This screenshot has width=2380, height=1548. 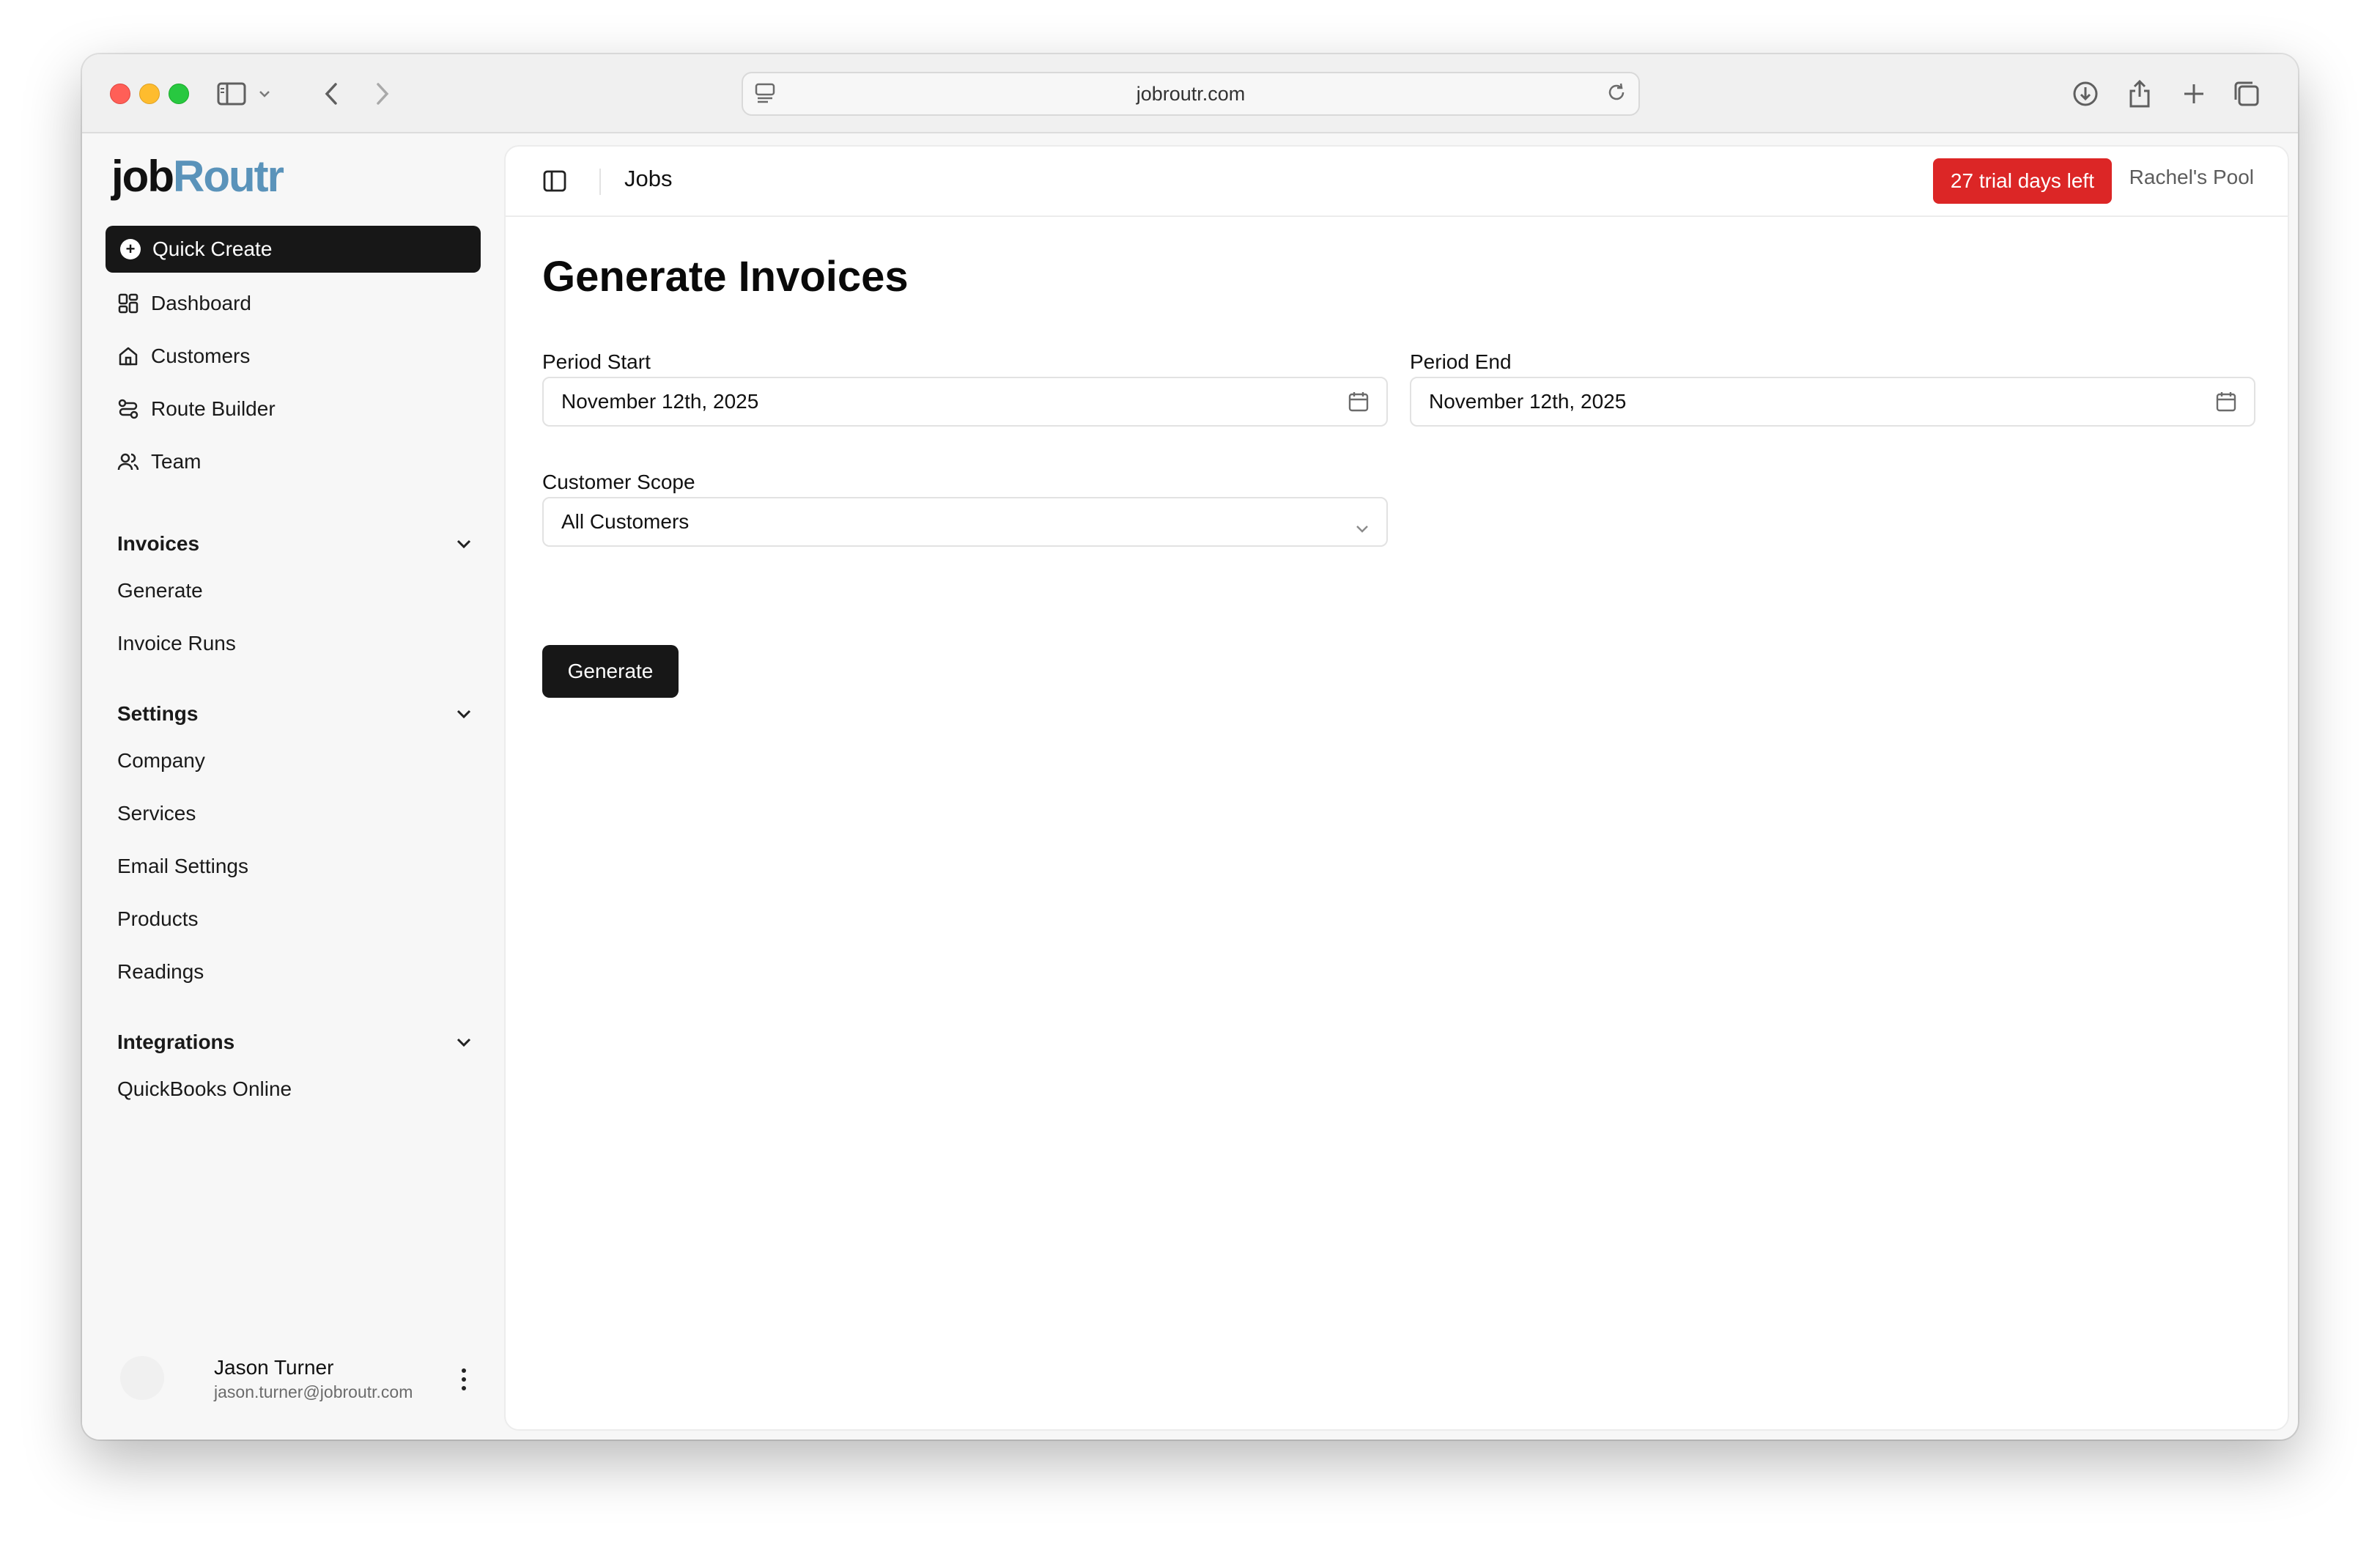 What do you see at coordinates (1832, 402) in the screenshot?
I see `period-end-field: November 12th, 2025` at bounding box center [1832, 402].